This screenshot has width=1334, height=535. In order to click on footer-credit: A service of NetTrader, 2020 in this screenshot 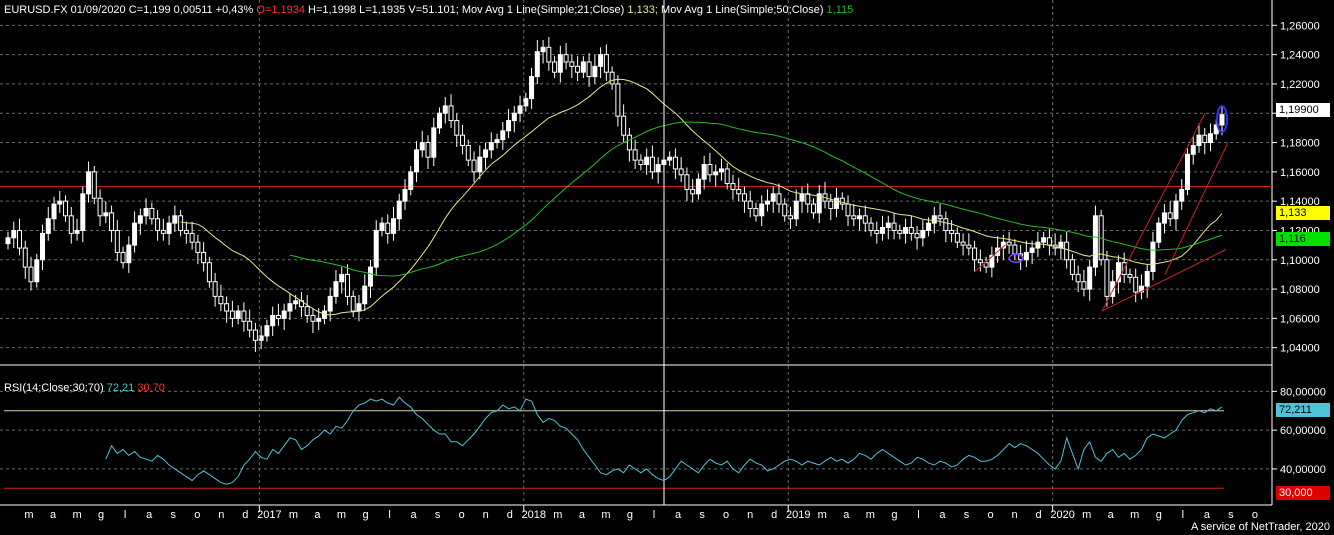, I will do `click(1260, 527)`.